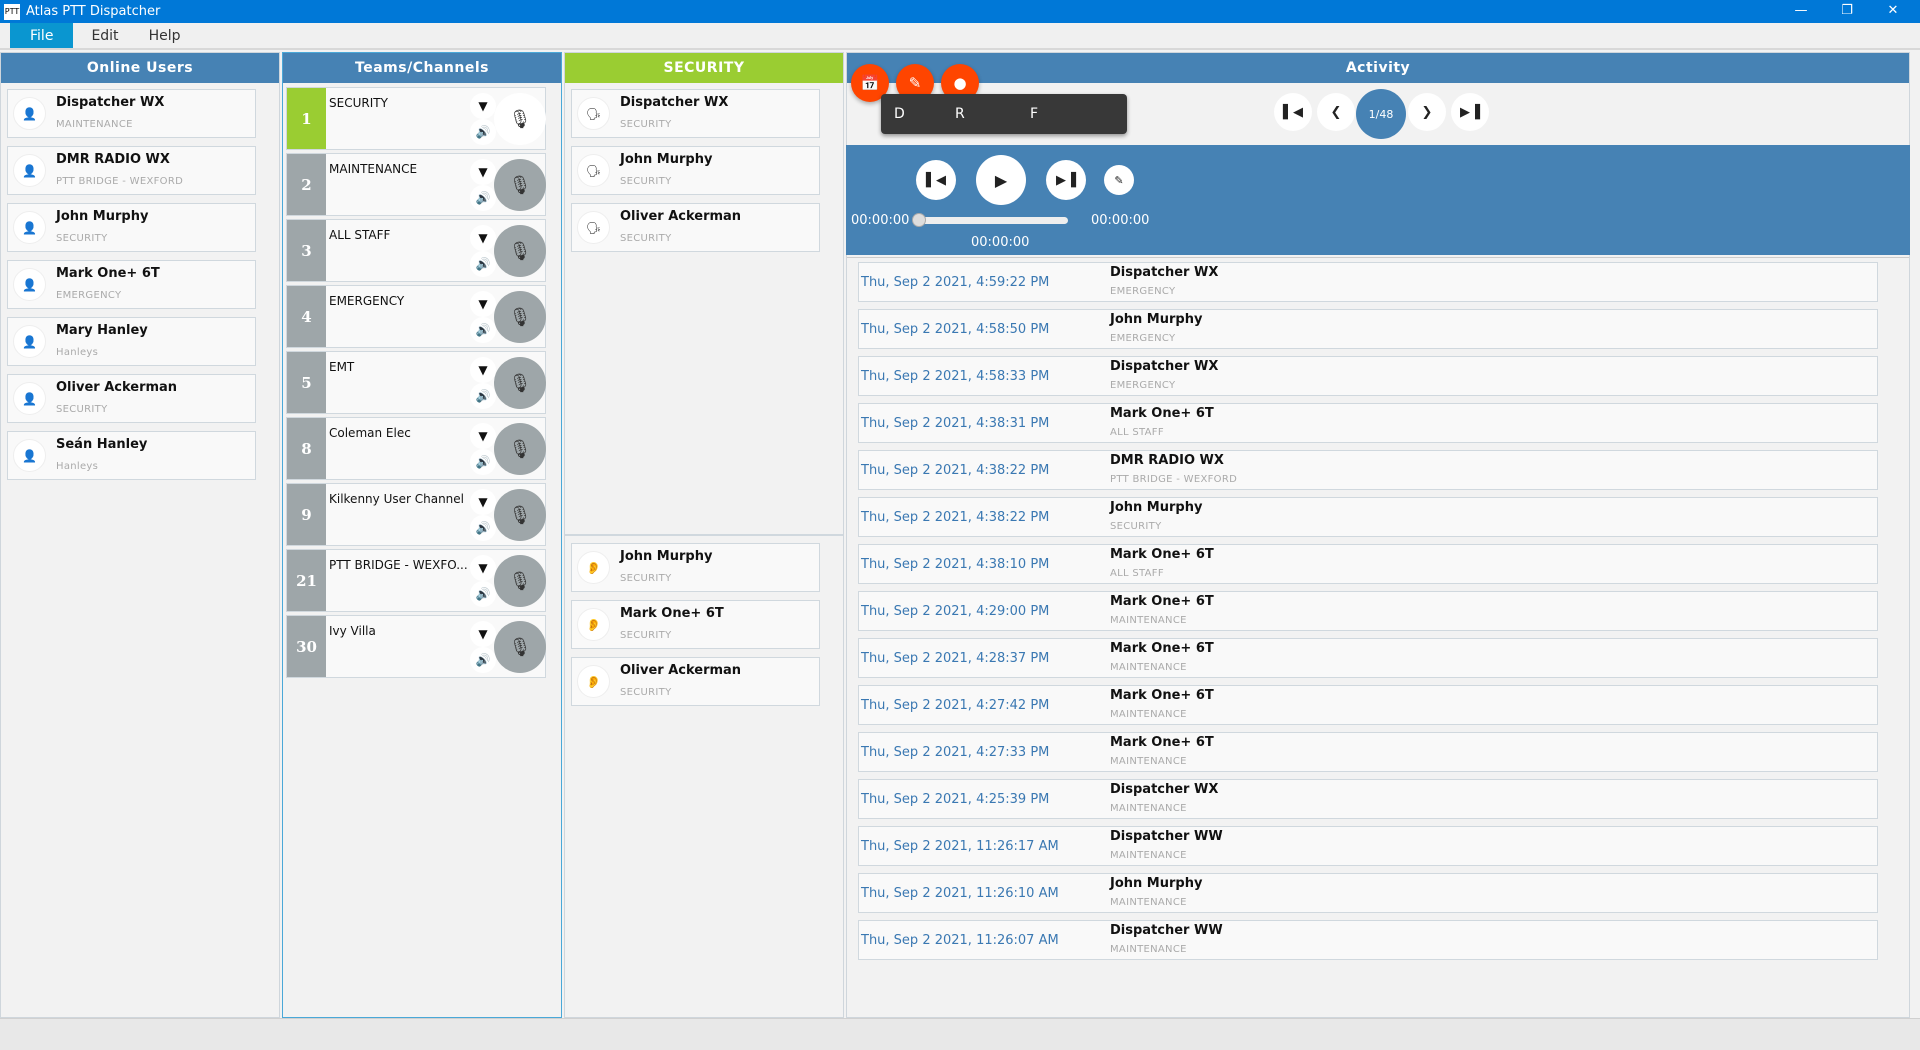 The image size is (1920, 1050). I want to click on user-card: 👤 John Murphy SECURITY, so click(131, 227).